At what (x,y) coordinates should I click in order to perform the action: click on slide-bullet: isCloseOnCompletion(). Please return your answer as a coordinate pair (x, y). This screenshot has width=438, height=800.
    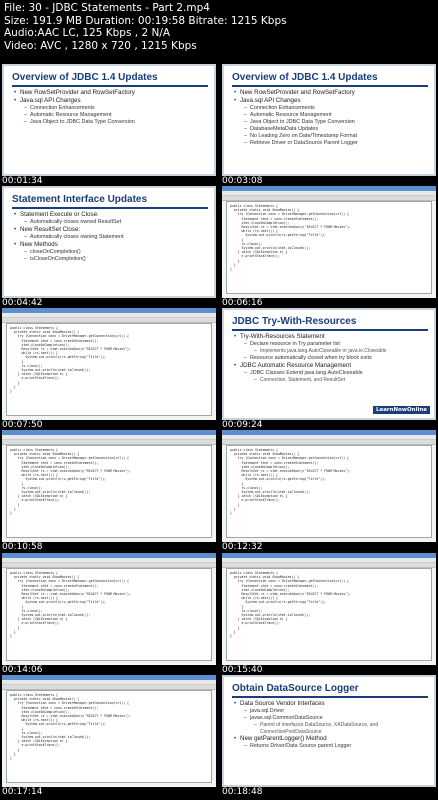
    Looking at the image, I should click on (119, 259).